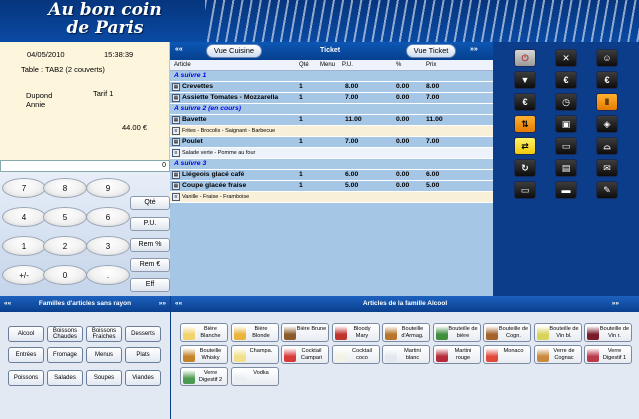 This screenshot has width=639, height=419. Describe the element at coordinates (26, 378) in the screenshot. I see `family-button: Poissons` at that location.